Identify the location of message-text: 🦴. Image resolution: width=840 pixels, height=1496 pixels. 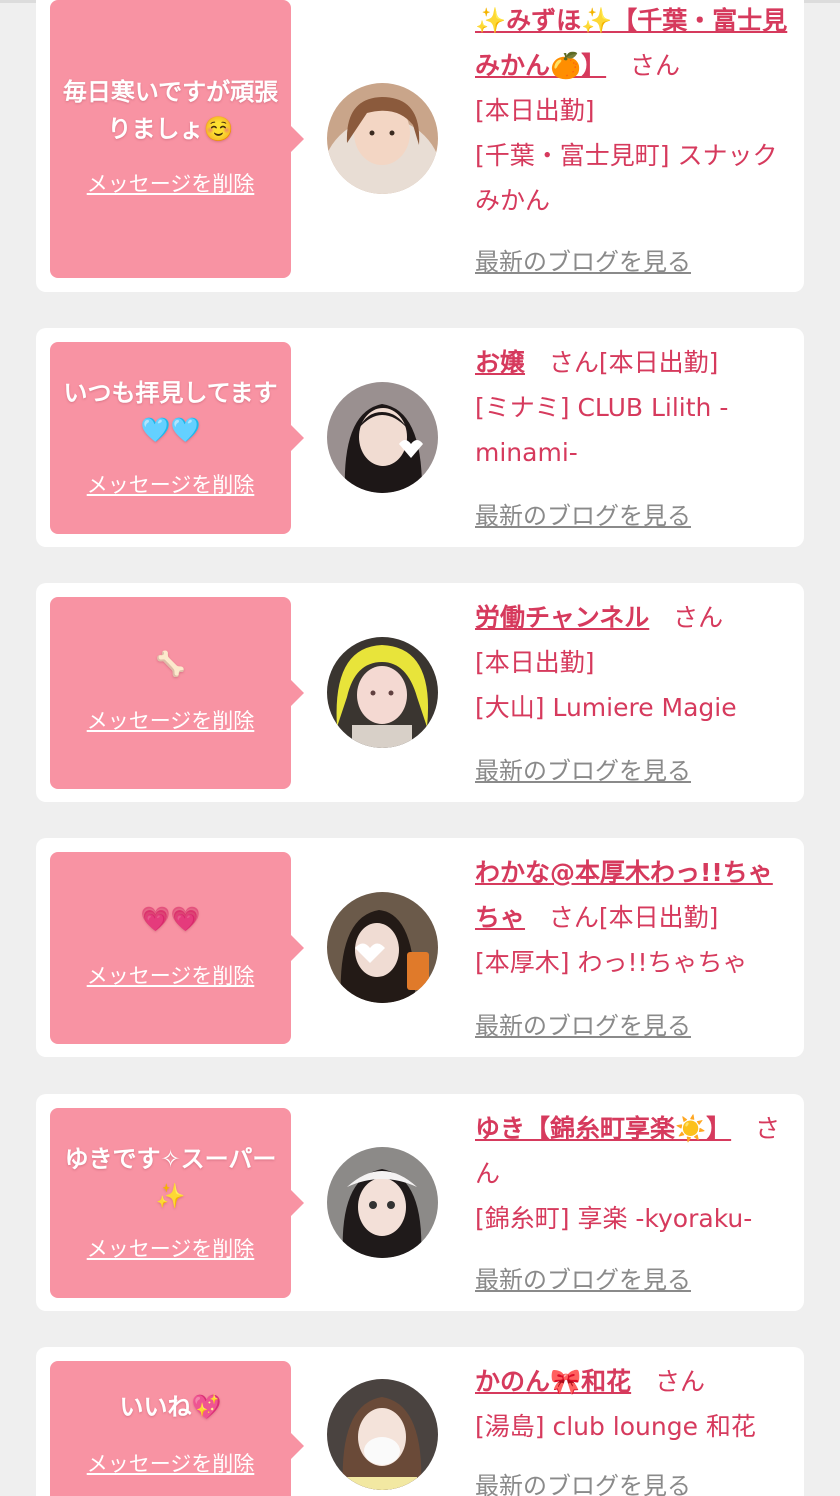
(170, 664).